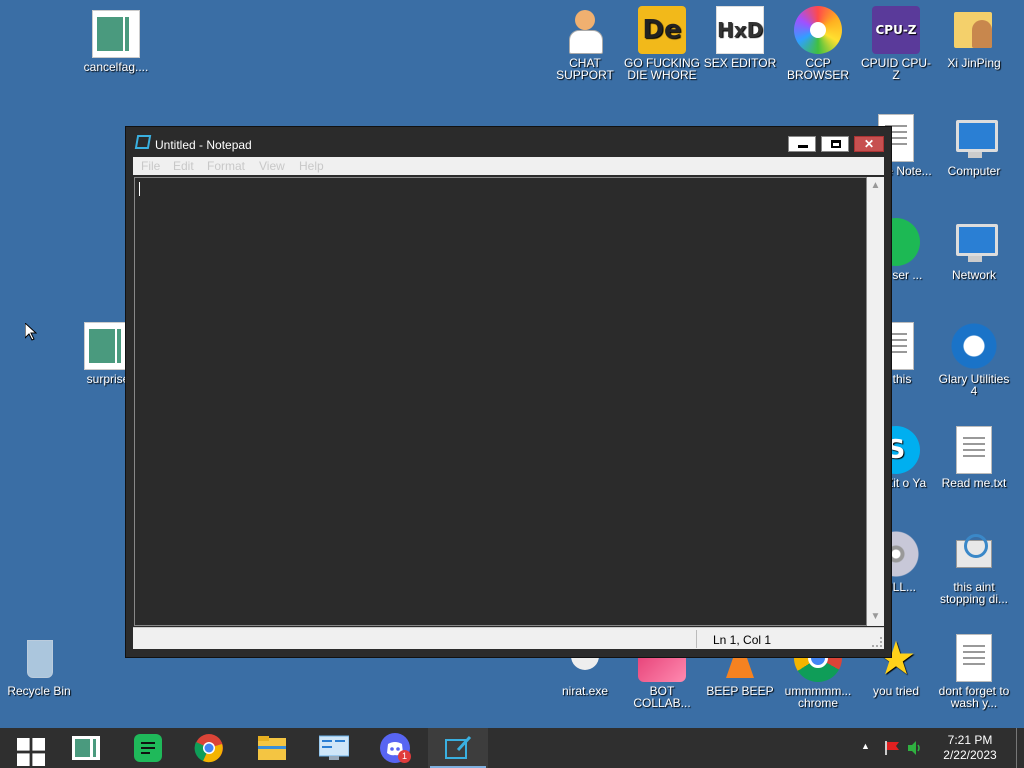  Describe the element at coordinates (973, 275) in the screenshot. I see `icon-label: Network` at that location.